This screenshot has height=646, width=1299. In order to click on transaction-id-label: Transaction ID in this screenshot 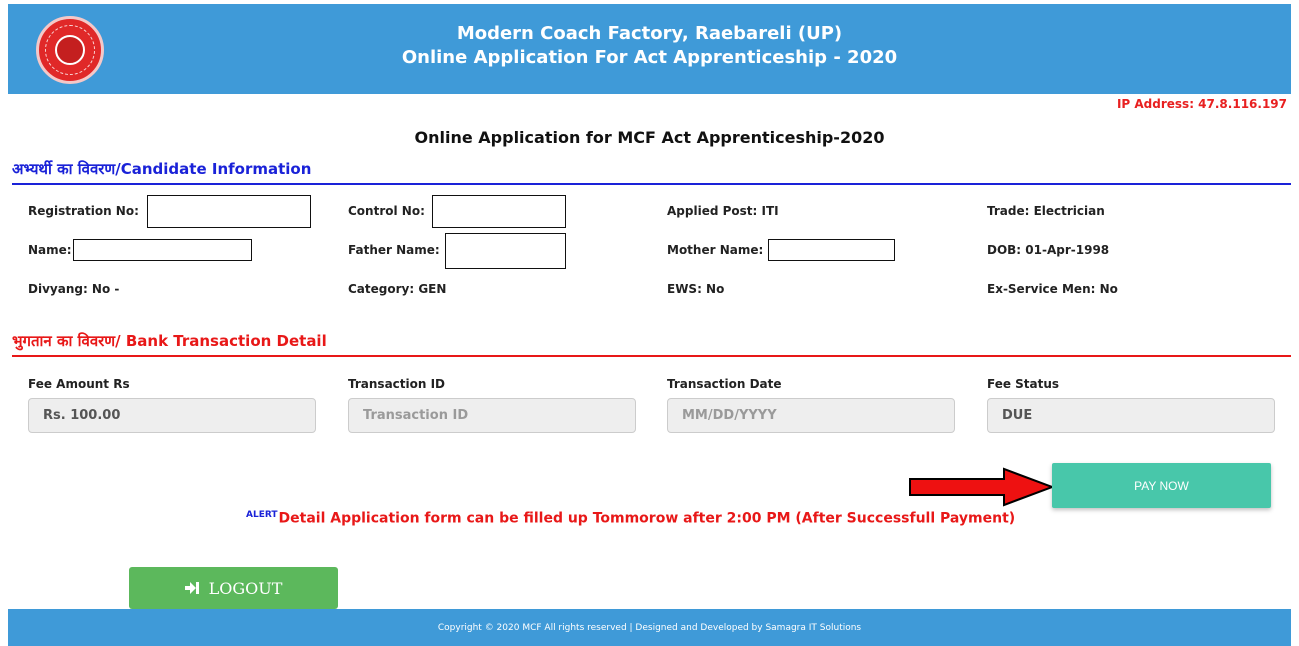, I will do `click(397, 384)`.